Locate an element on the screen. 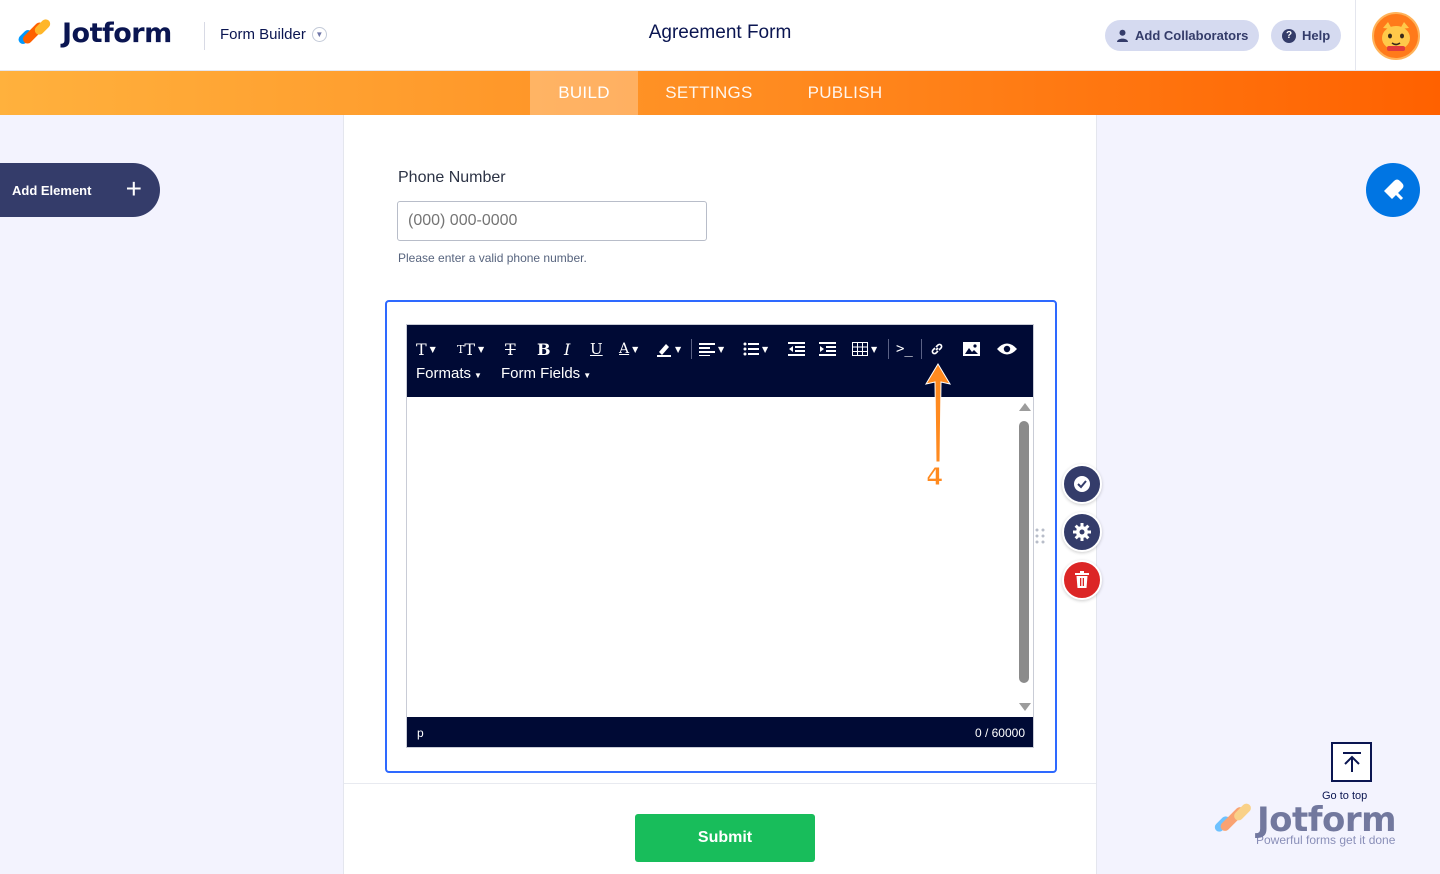 The height and width of the screenshot is (874, 1440). character-count: 0 / 60000 is located at coordinates (999, 733).